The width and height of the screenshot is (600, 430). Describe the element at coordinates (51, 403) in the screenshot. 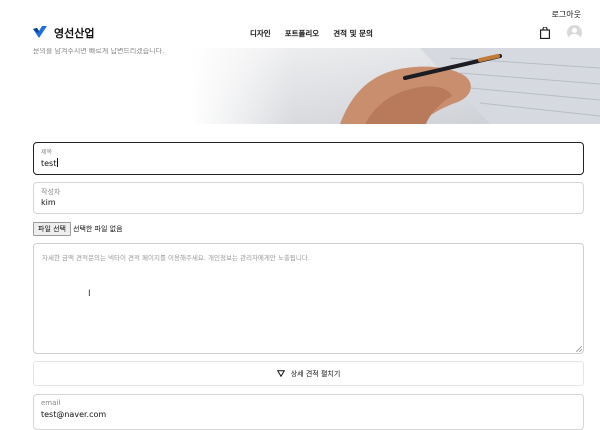

I see `email-label: email` at that location.